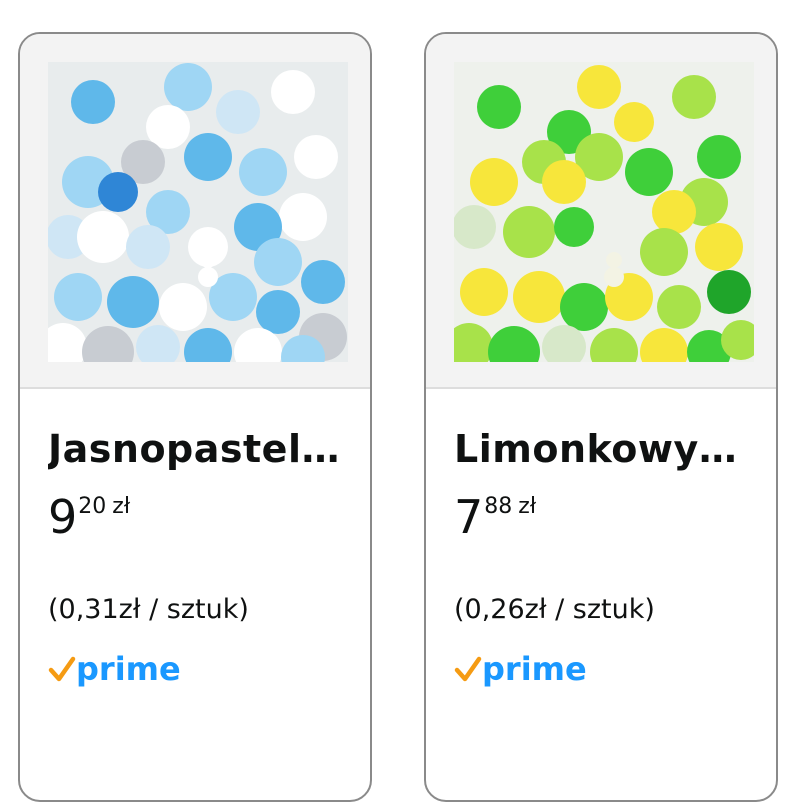 Image resolution: width=805 pixels, height=811 pixels. What do you see at coordinates (498, 506) in the screenshot?
I see `price-fraction: 88` at bounding box center [498, 506].